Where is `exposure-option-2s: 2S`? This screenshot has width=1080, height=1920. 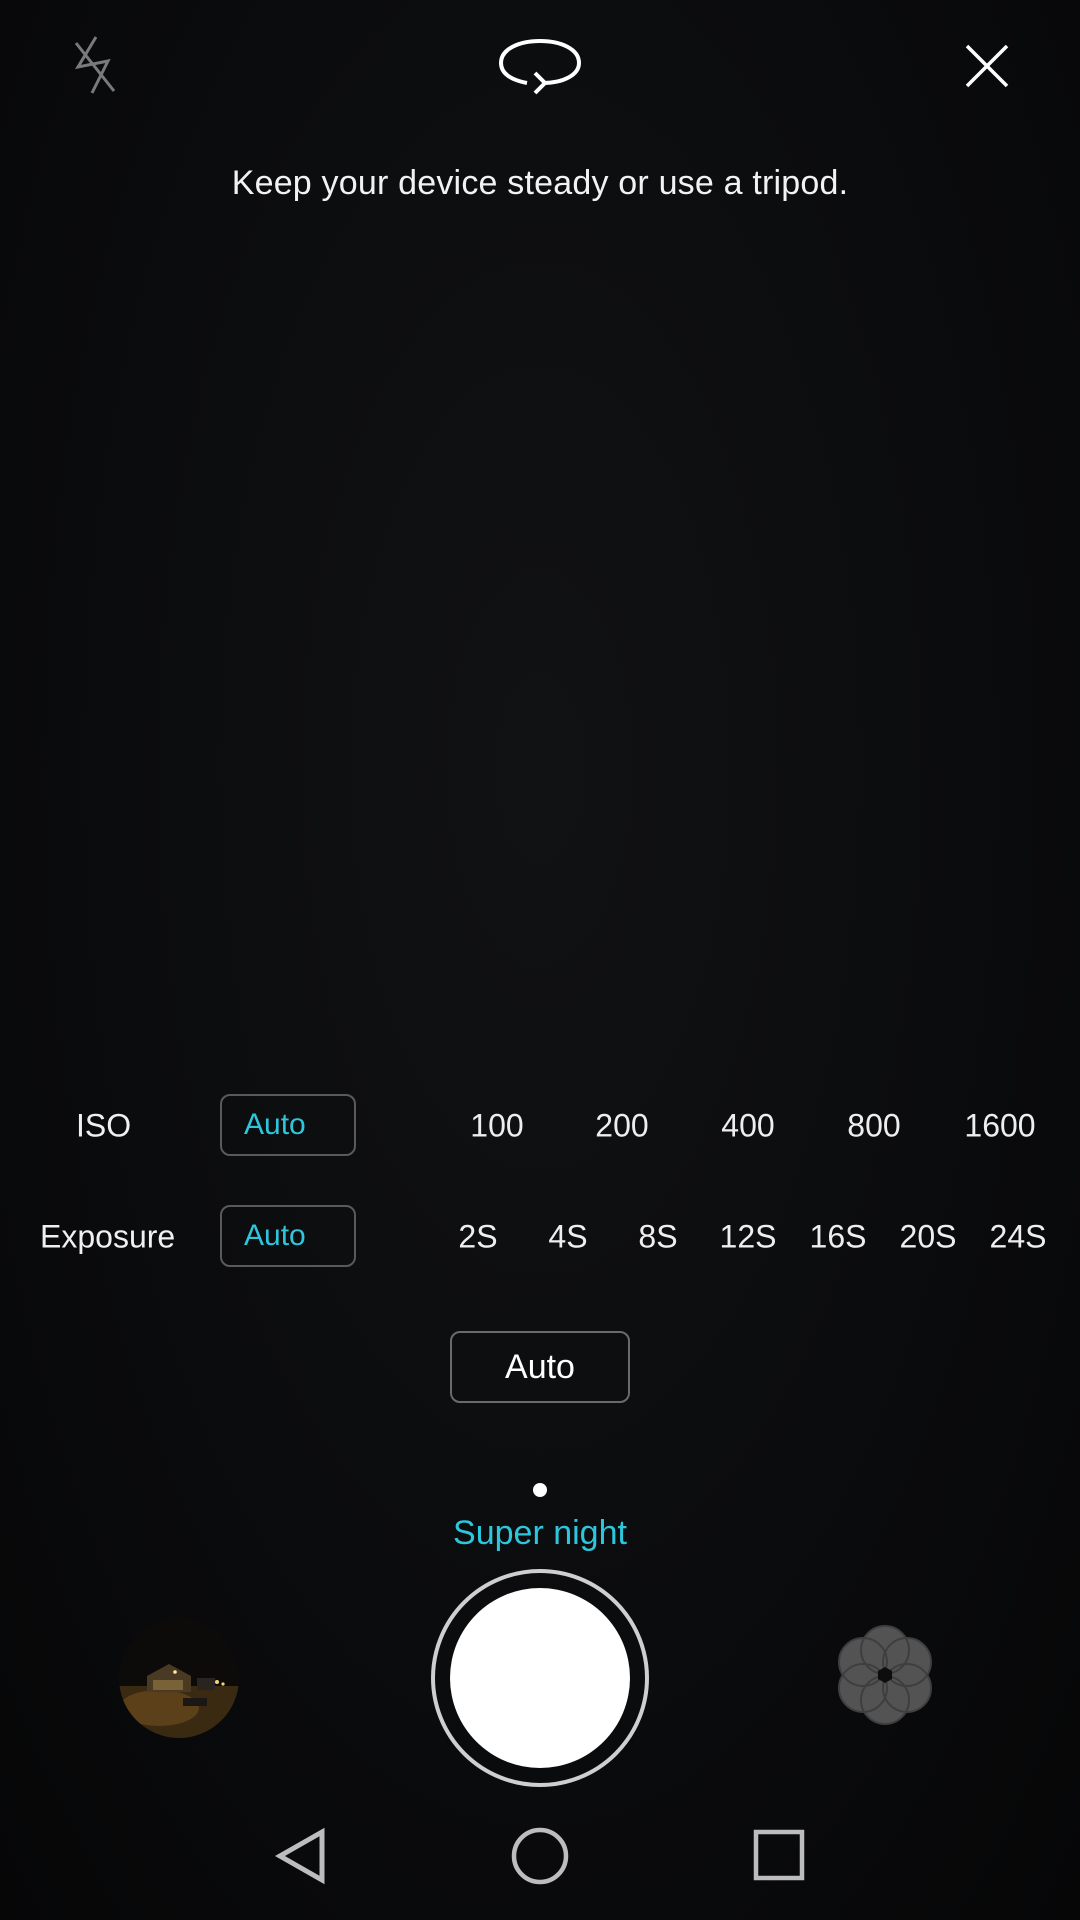 exposure-option-2s: 2S is located at coordinates (477, 1237).